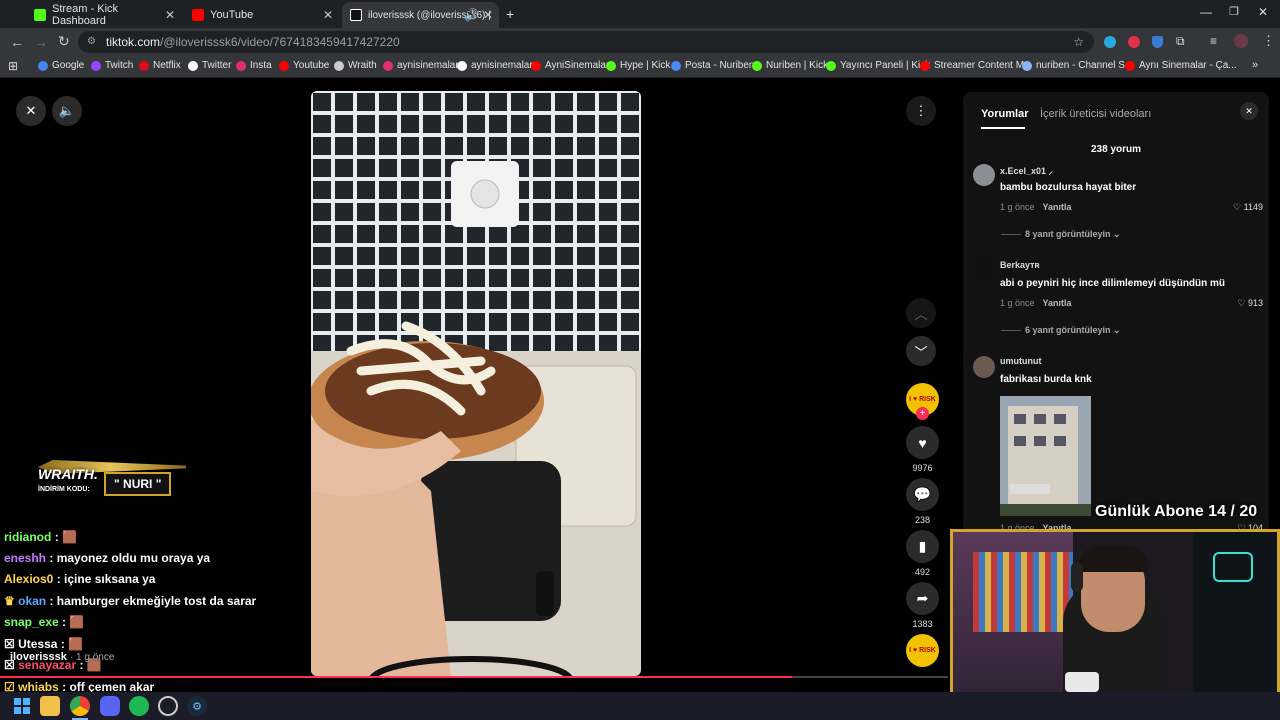 Image resolution: width=1280 pixels, height=720 pixels. Describe the element at coordinates (356, 15) in the screenshot. I see `tiktok-icon` at that location.